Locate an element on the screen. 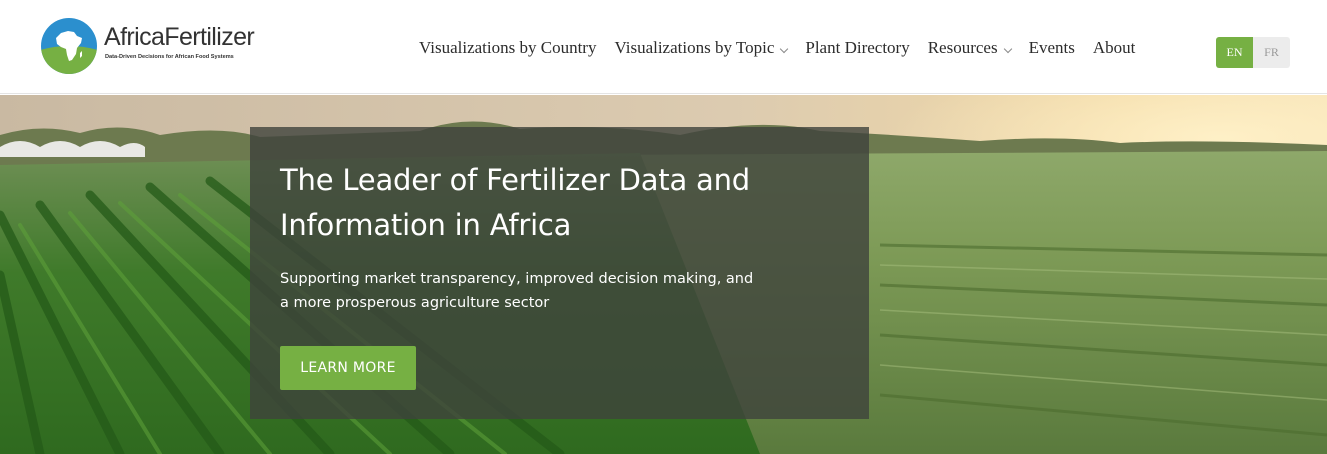  nav-label: Events is located at coordinates (1051, 47).